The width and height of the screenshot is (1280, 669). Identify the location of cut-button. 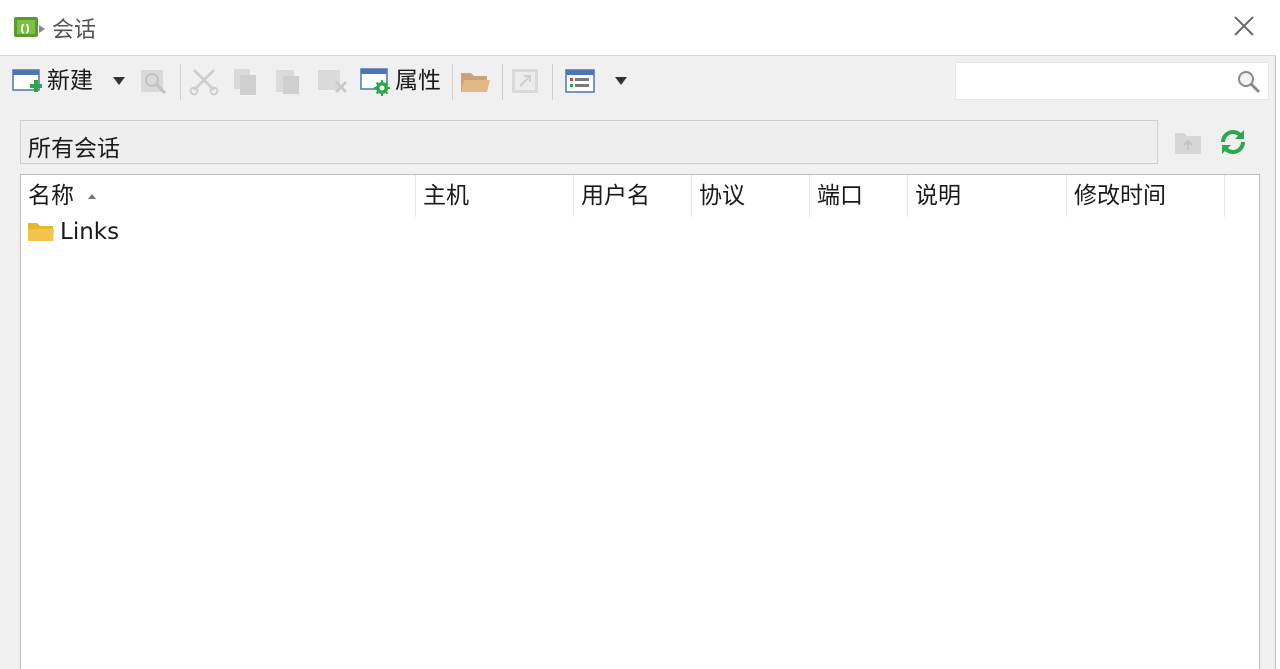
(204, 81).